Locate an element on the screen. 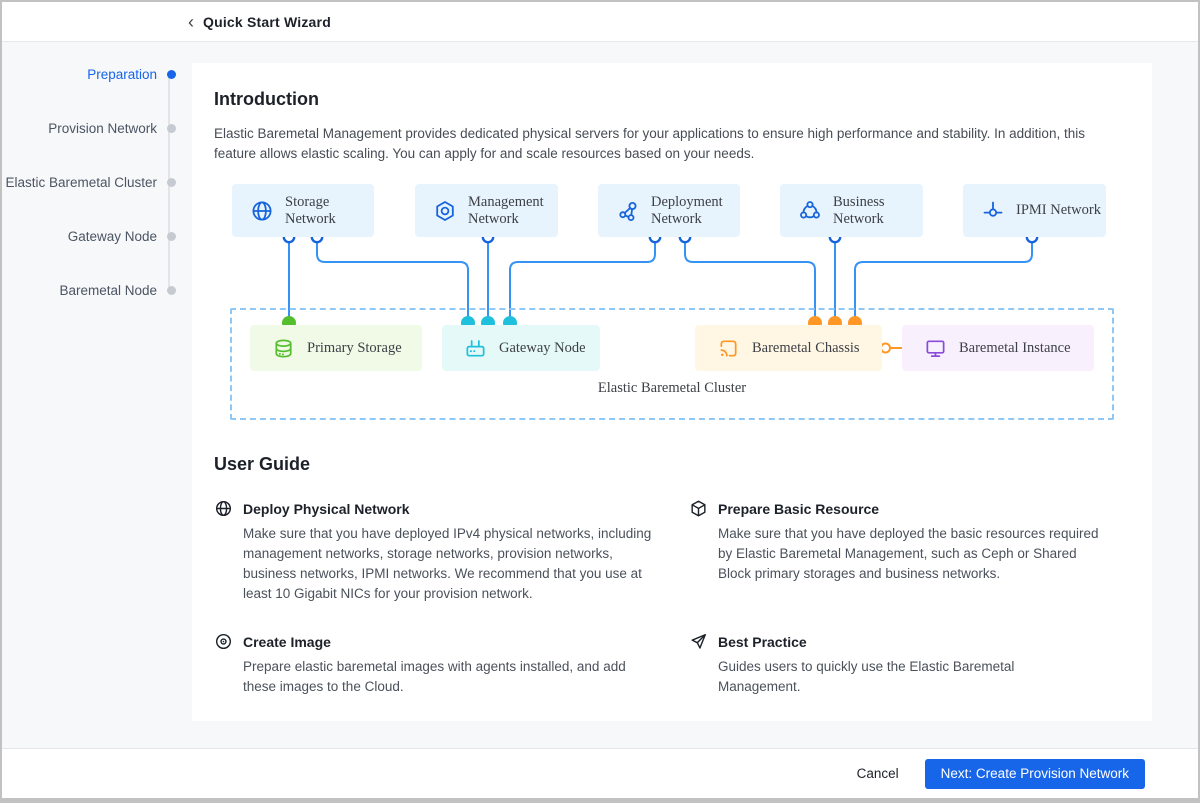  cluster-boundary-label: Elastic Baremetal Cluster is located at coordinates (672, 388).